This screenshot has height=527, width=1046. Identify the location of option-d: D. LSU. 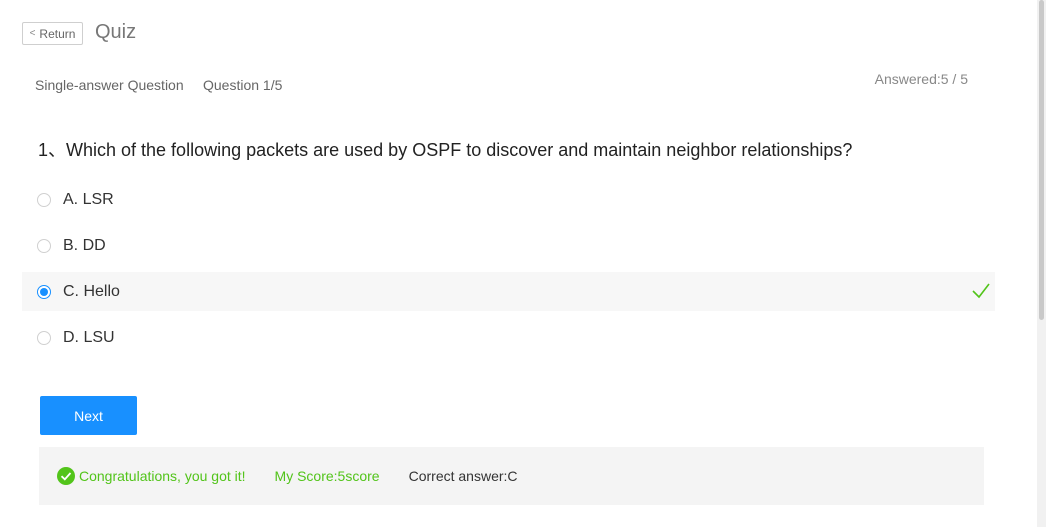
(508, 337).